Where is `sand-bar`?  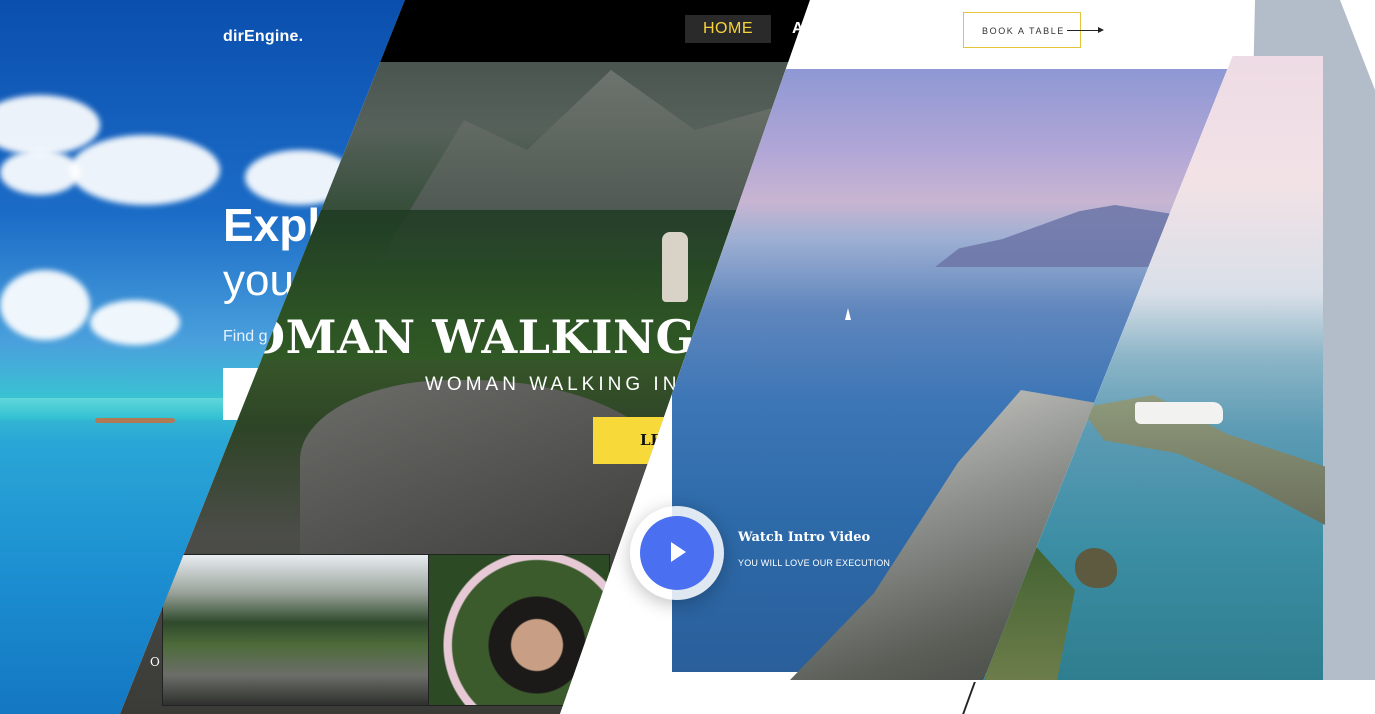
sand-bar is located at coordinates (135, 420).